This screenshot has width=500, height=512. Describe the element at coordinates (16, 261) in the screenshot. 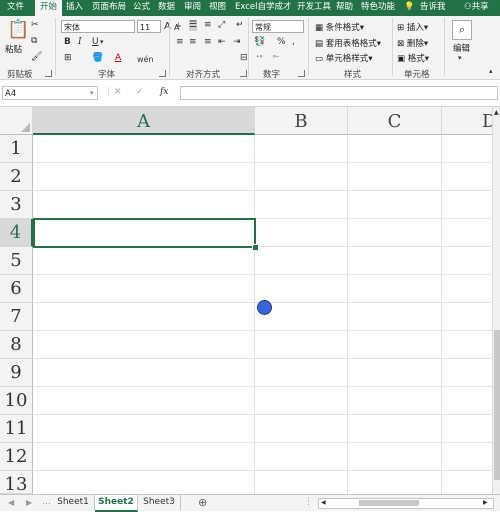

I see `row-header-5: 5` at that location.